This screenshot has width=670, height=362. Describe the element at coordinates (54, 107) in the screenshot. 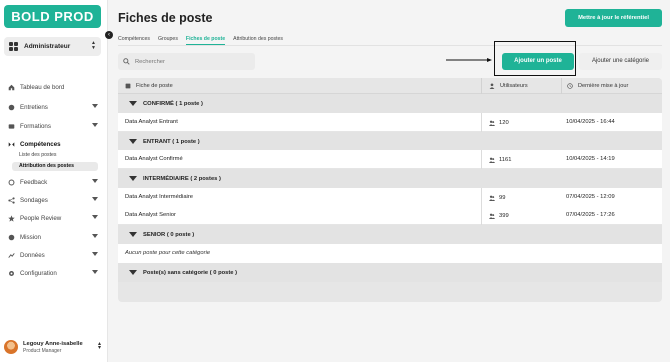

I see `sidebar-item-entretiens: Entretiens` at that location.